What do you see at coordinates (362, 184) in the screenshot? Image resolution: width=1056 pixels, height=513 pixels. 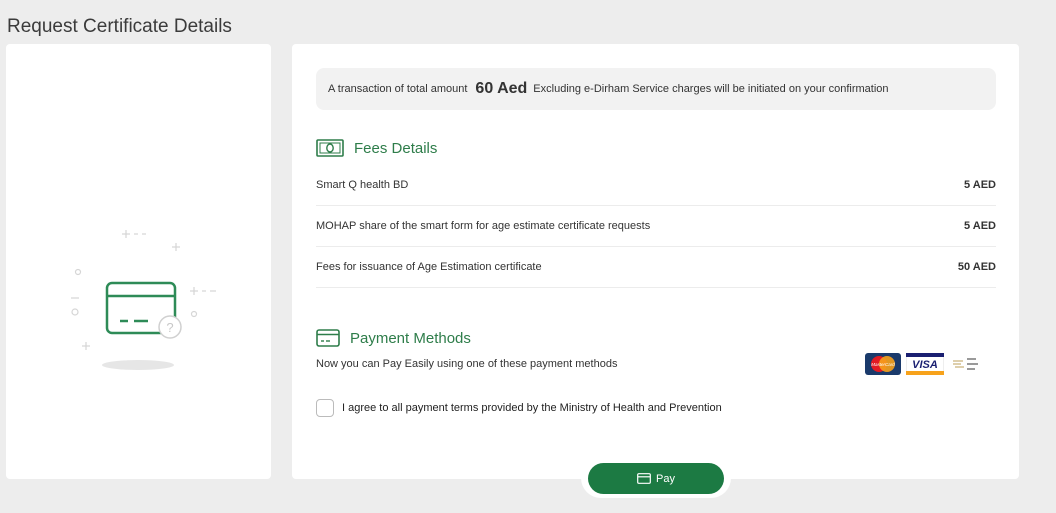 I see `fee-label: Smart Q health BD` at bounding box center [362, 184].